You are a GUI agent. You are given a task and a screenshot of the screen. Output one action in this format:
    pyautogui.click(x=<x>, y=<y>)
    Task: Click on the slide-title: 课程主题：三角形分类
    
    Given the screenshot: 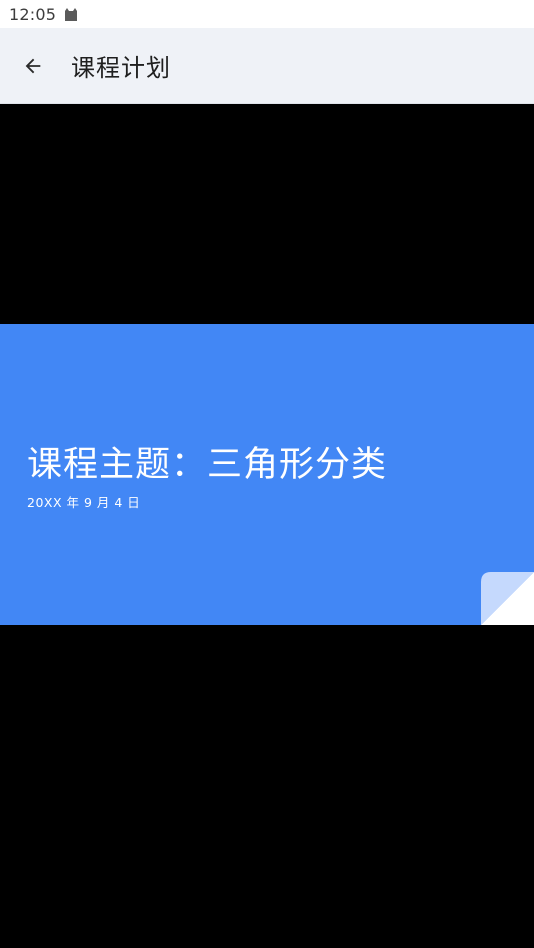 What is the action you would take?
    pyautogui.click(x=207, y=465)
    